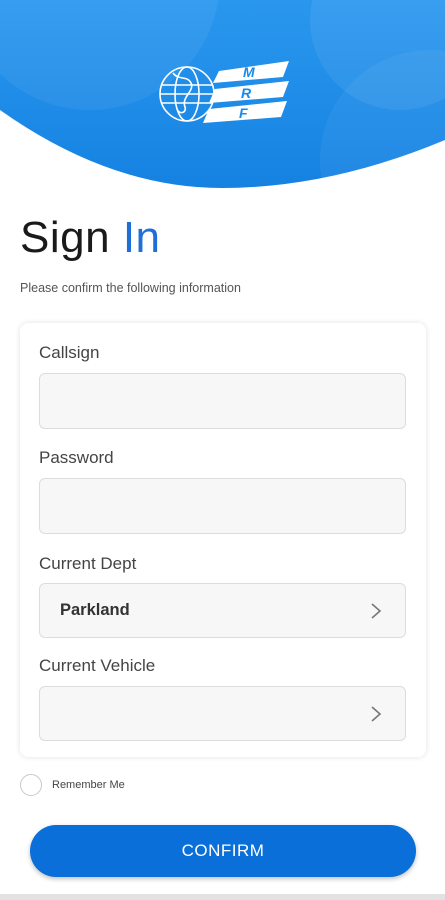 This screenshot has width=445, height=900. Describe the element at coordinates (223, 851) in the screenshot. I see `confirm-button: CONFIRM` at that location.